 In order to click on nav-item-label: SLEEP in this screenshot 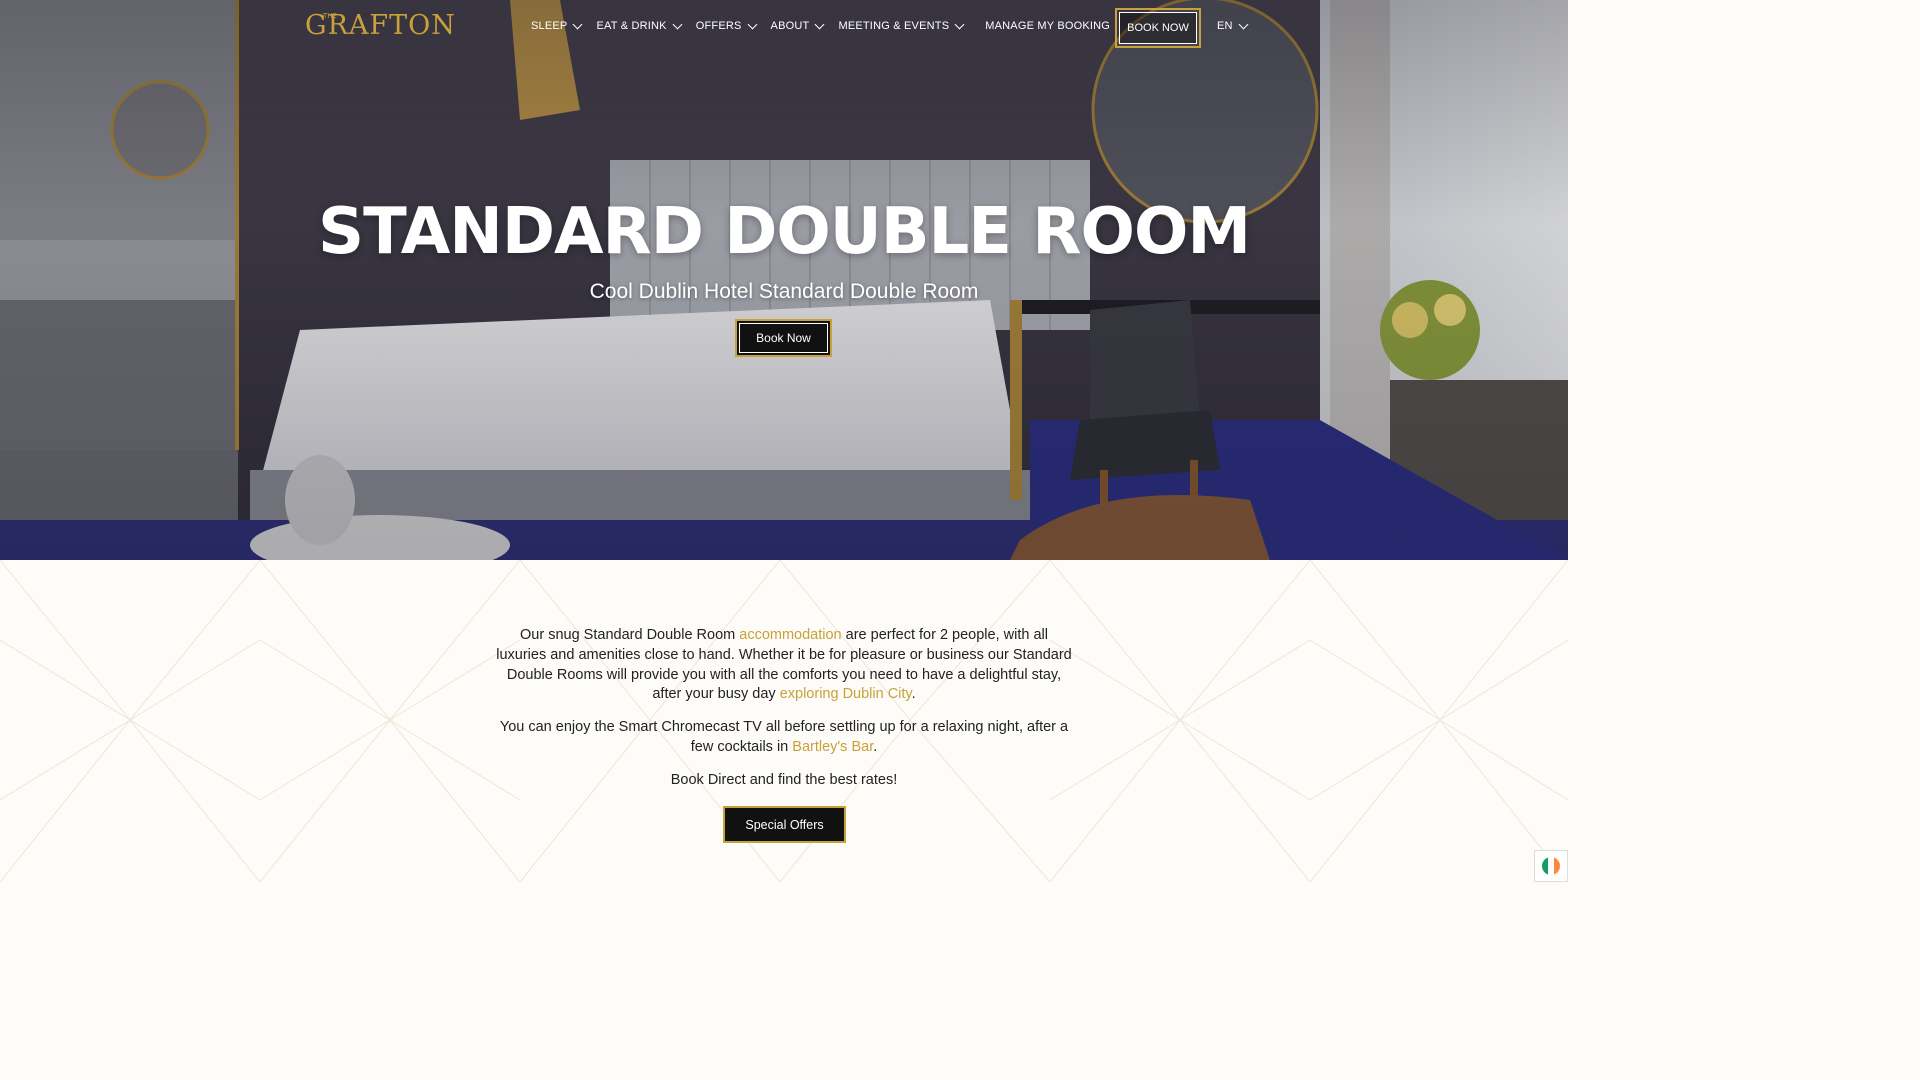, I will do `click(549, 26)`.